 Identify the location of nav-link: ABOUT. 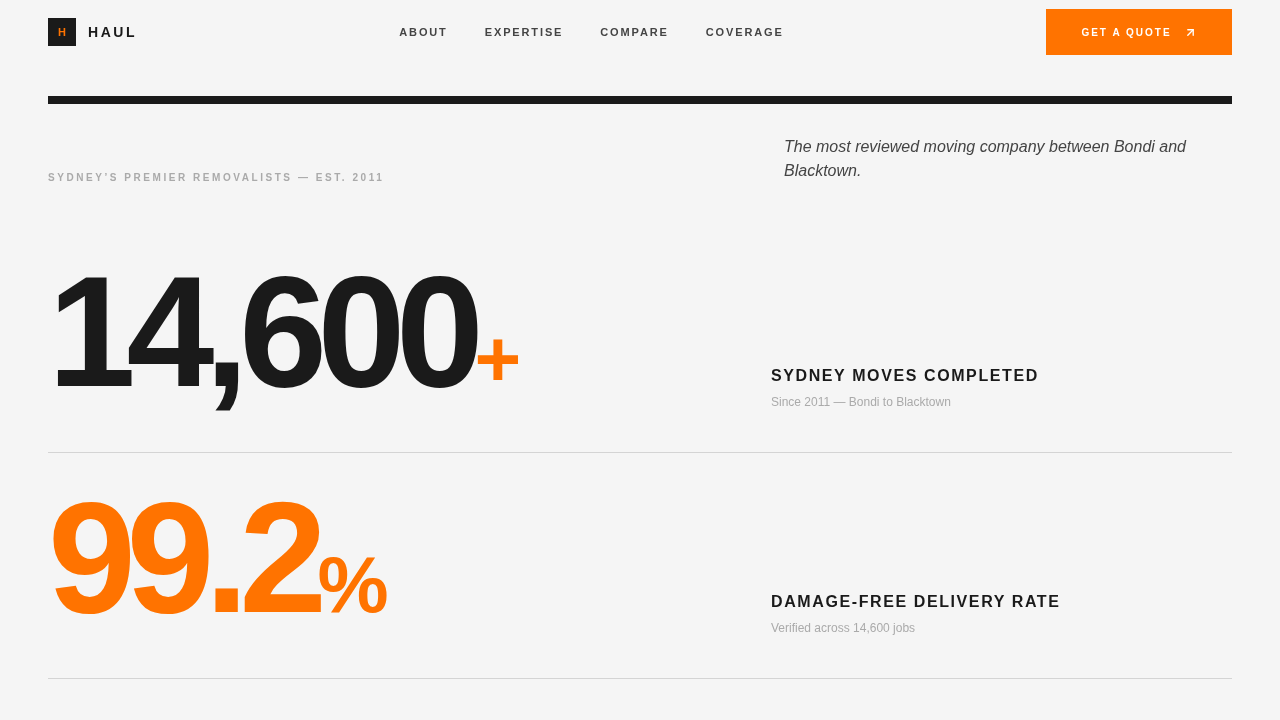
(423, 32).